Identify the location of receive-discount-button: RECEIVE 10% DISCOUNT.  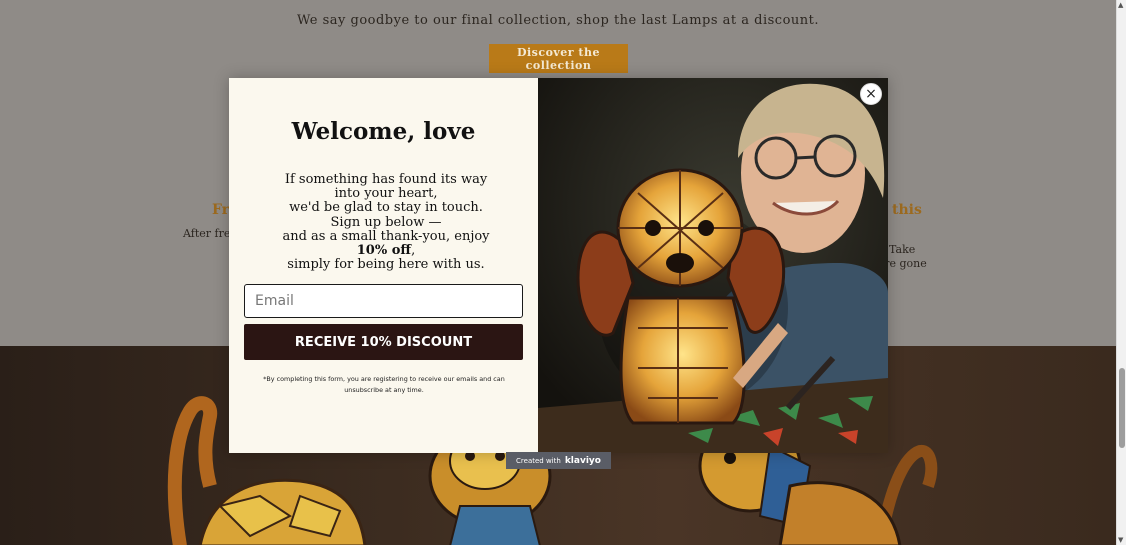
(383, 342).